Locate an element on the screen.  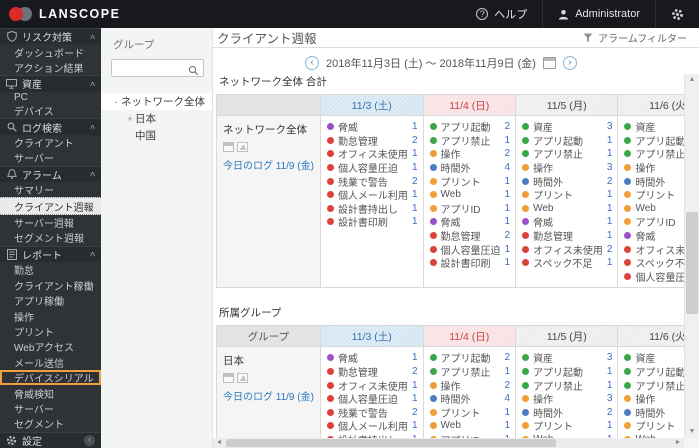
sidebar-item-operation: 操作 is located at coordinates (50, 316).